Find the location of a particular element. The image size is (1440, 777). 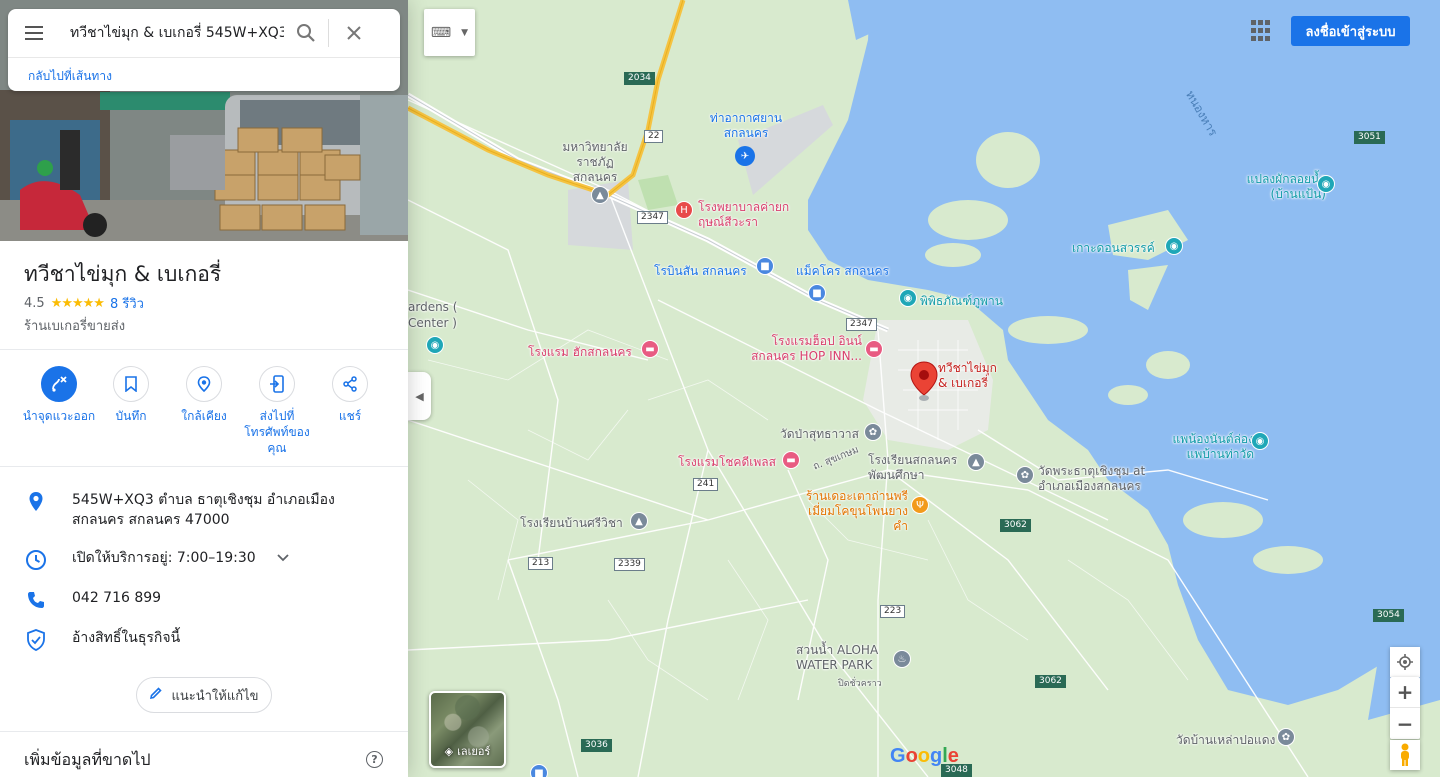

help-icon: ? is located at coordinates (374, 759).